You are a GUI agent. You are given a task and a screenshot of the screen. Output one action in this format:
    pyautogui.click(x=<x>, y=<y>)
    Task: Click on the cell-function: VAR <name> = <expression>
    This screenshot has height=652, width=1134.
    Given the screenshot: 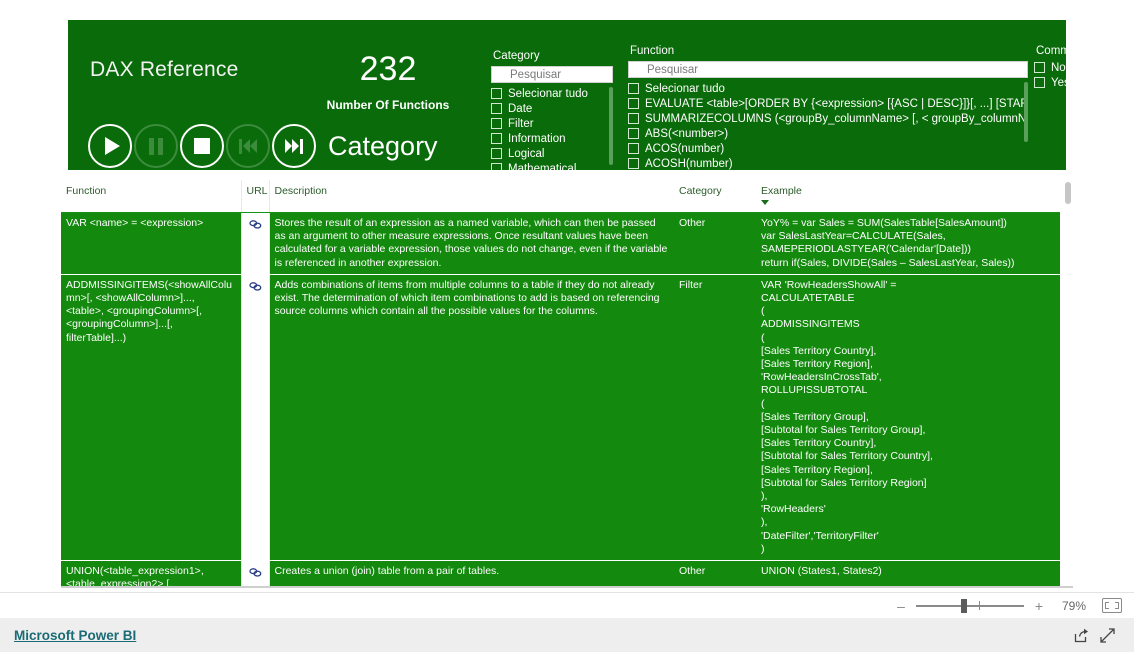 What is the action you would take?
    pyautogui.click(x=151, y=243)
    